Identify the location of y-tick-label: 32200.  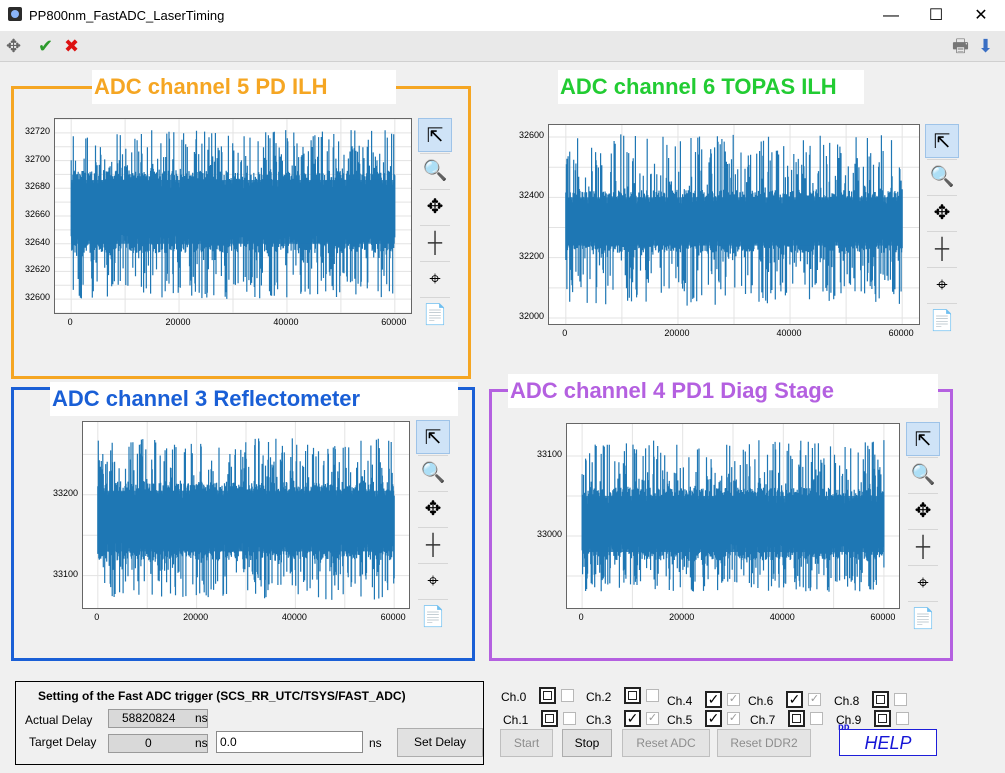
(531, 255).